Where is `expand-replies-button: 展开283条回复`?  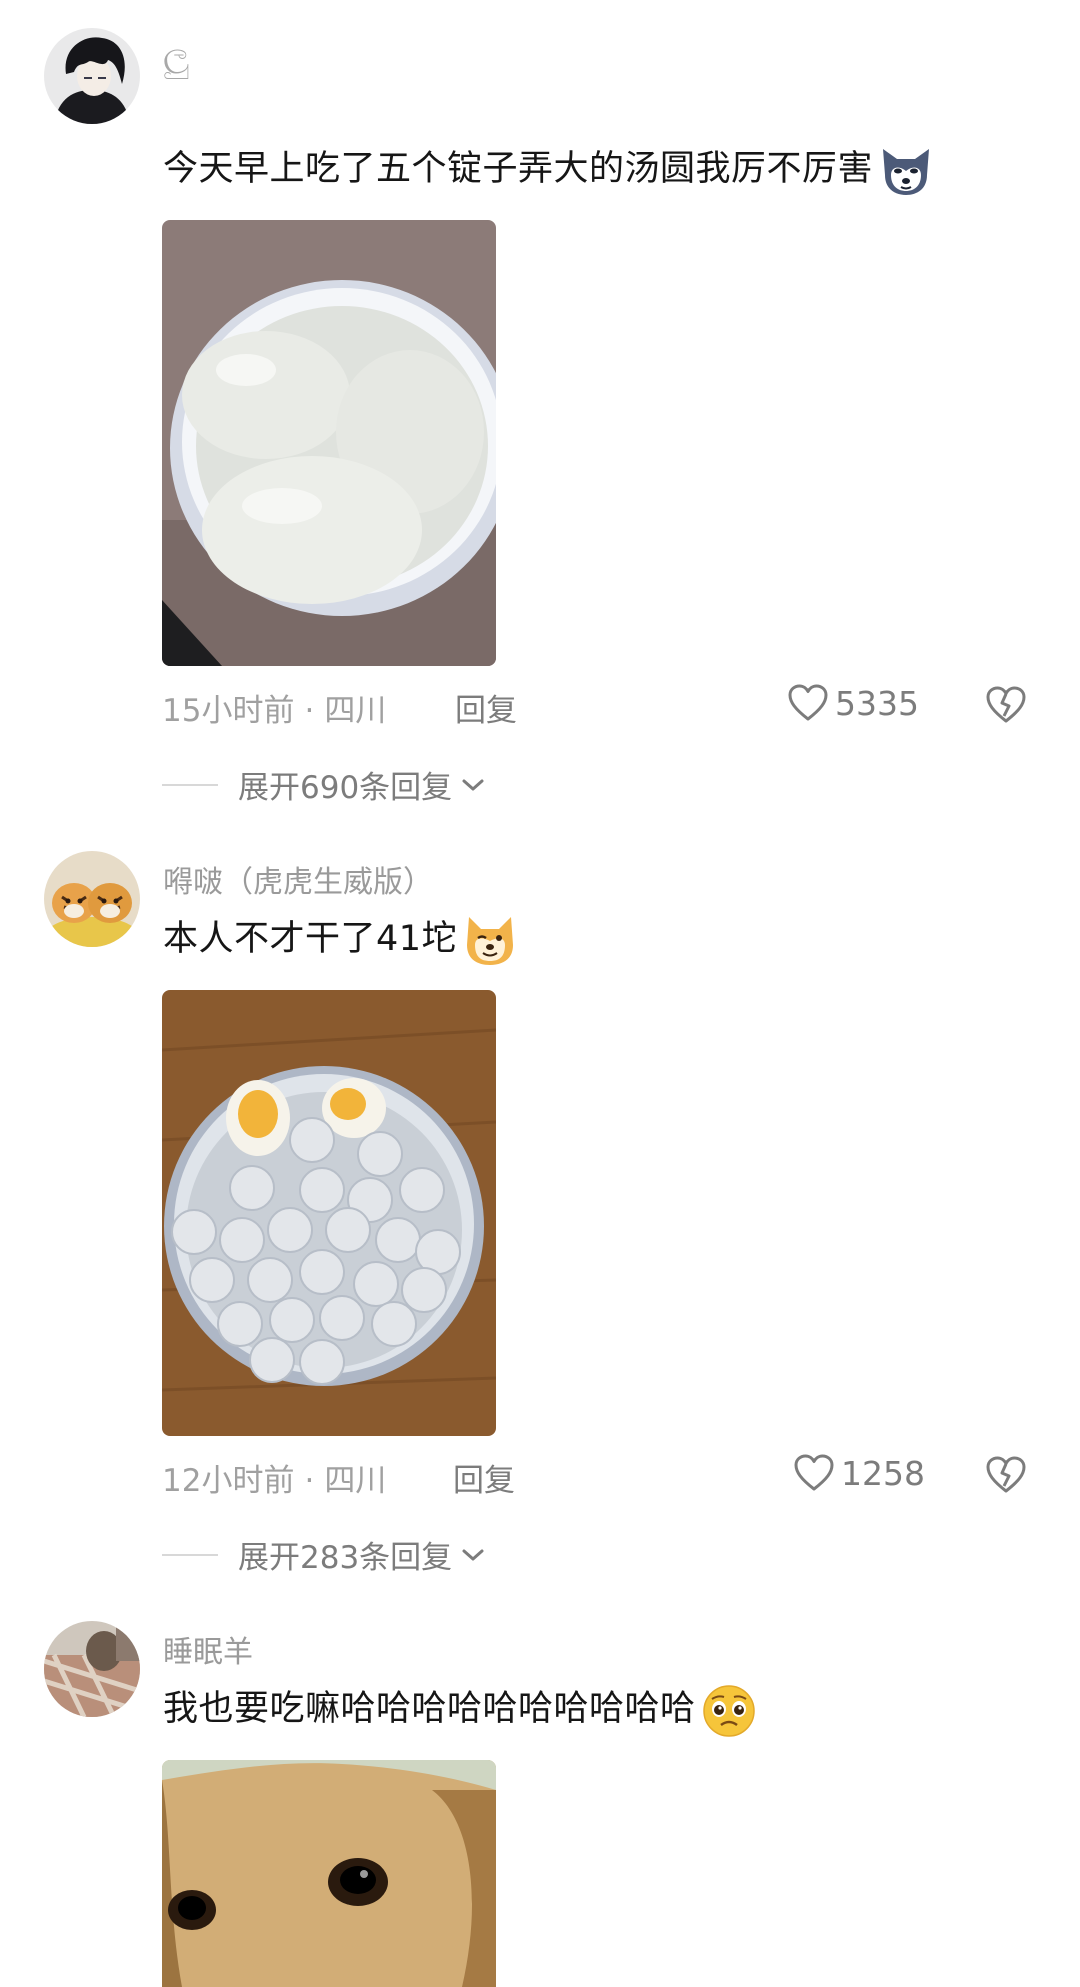
expand-replies-button: 展开283条回复 is located at coordinates (324, 1554).